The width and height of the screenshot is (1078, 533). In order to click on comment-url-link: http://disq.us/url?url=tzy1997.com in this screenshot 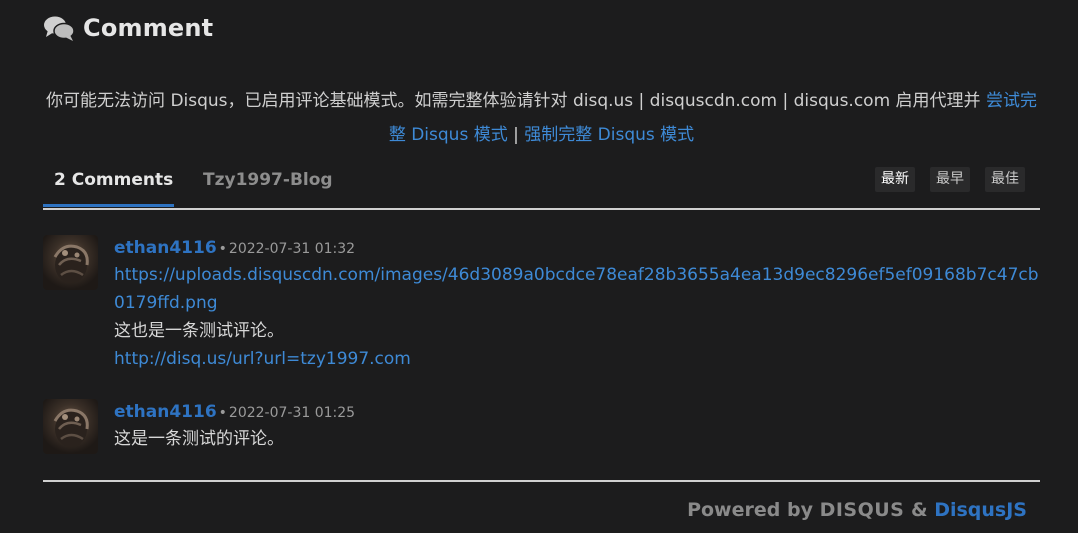, I will do `click(577, 359)`.